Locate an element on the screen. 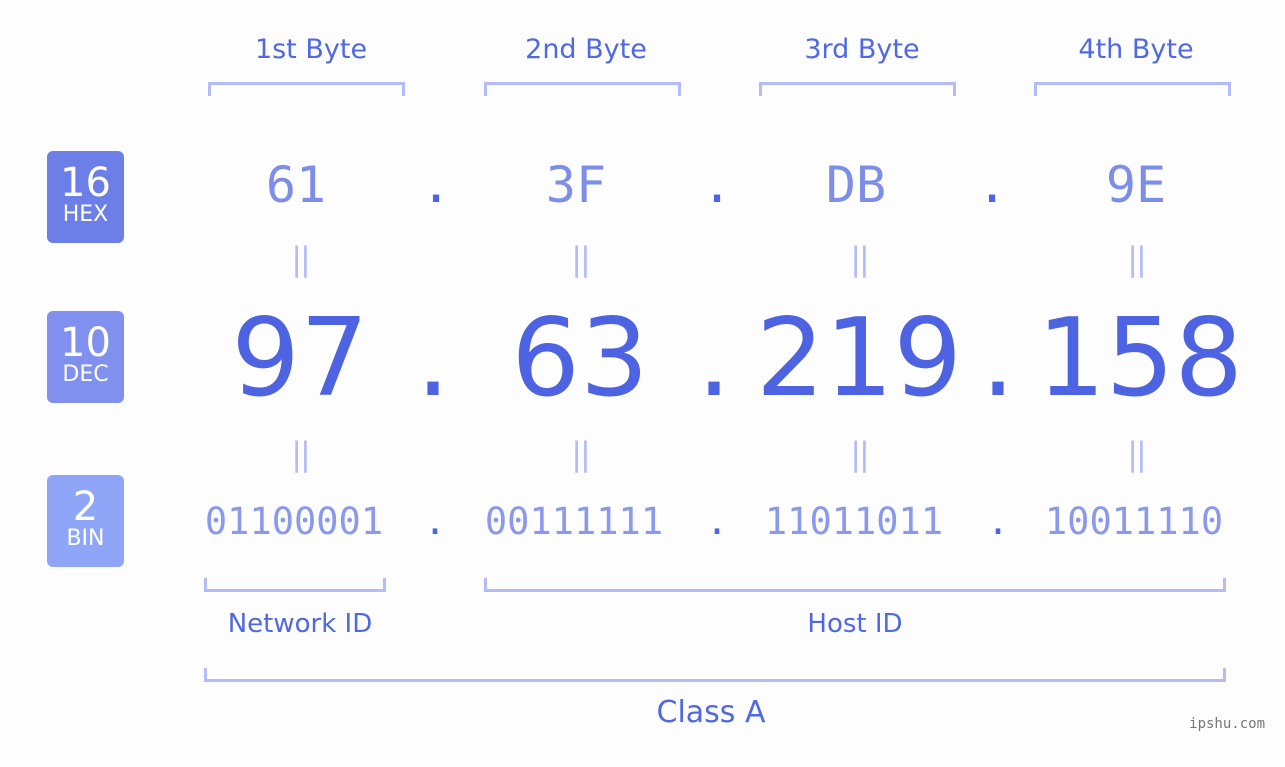 This screenshot has width=1285, height=767. hex-label: HEX is located at coordinates (85, 214).